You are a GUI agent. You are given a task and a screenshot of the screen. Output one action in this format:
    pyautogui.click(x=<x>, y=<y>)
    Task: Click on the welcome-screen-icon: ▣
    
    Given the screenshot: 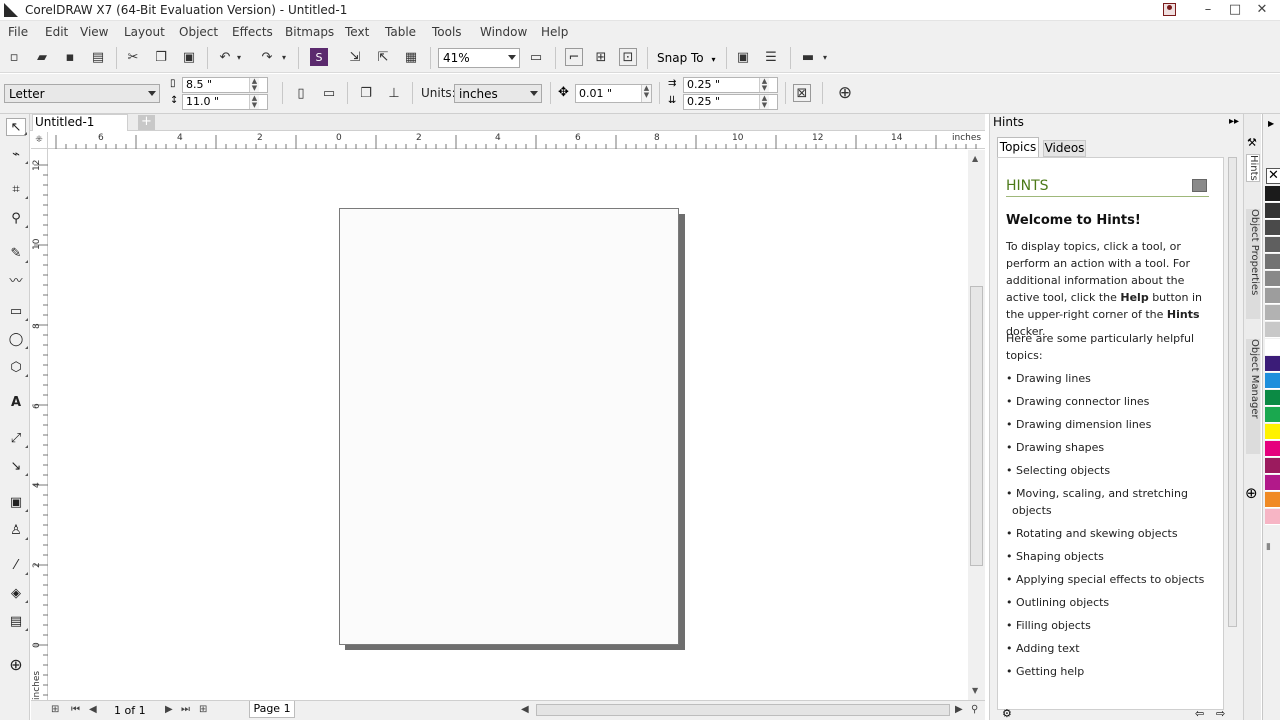 What is the action you would take?
    pyautogui.click(x=743, y=57)
    